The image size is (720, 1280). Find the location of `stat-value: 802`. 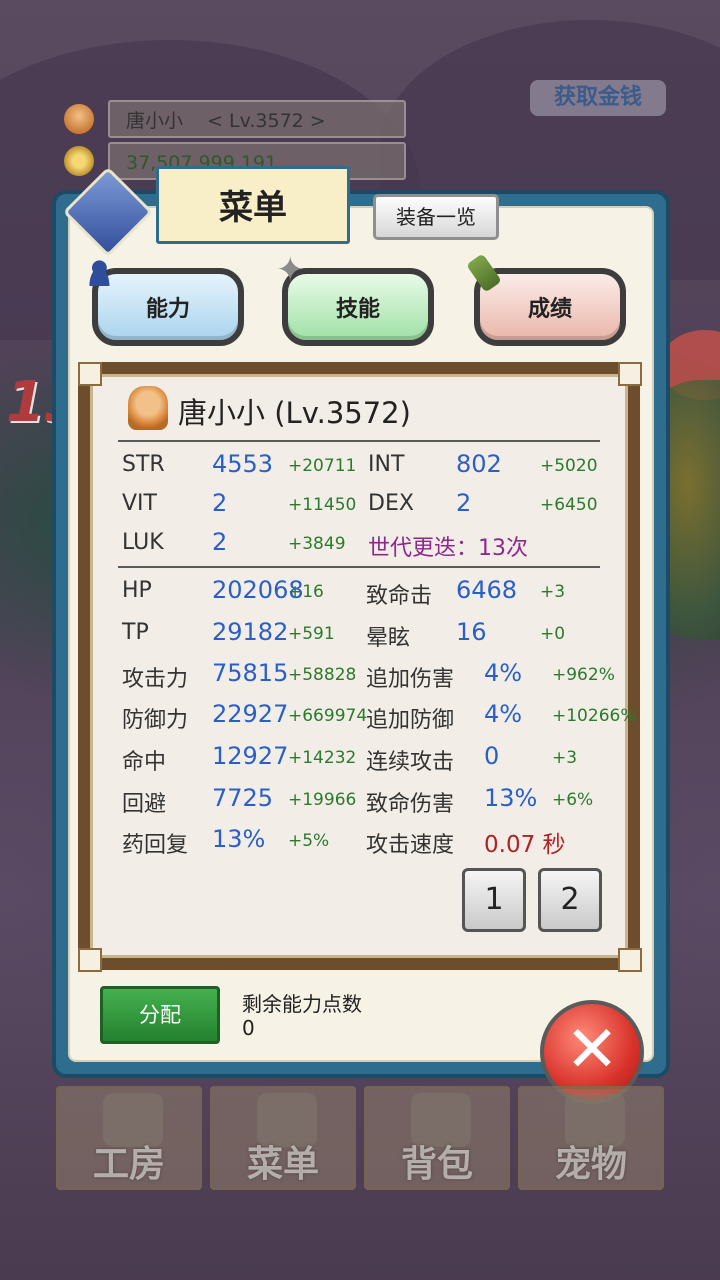

stat-value: 802 is located at coordinates (479, 464).